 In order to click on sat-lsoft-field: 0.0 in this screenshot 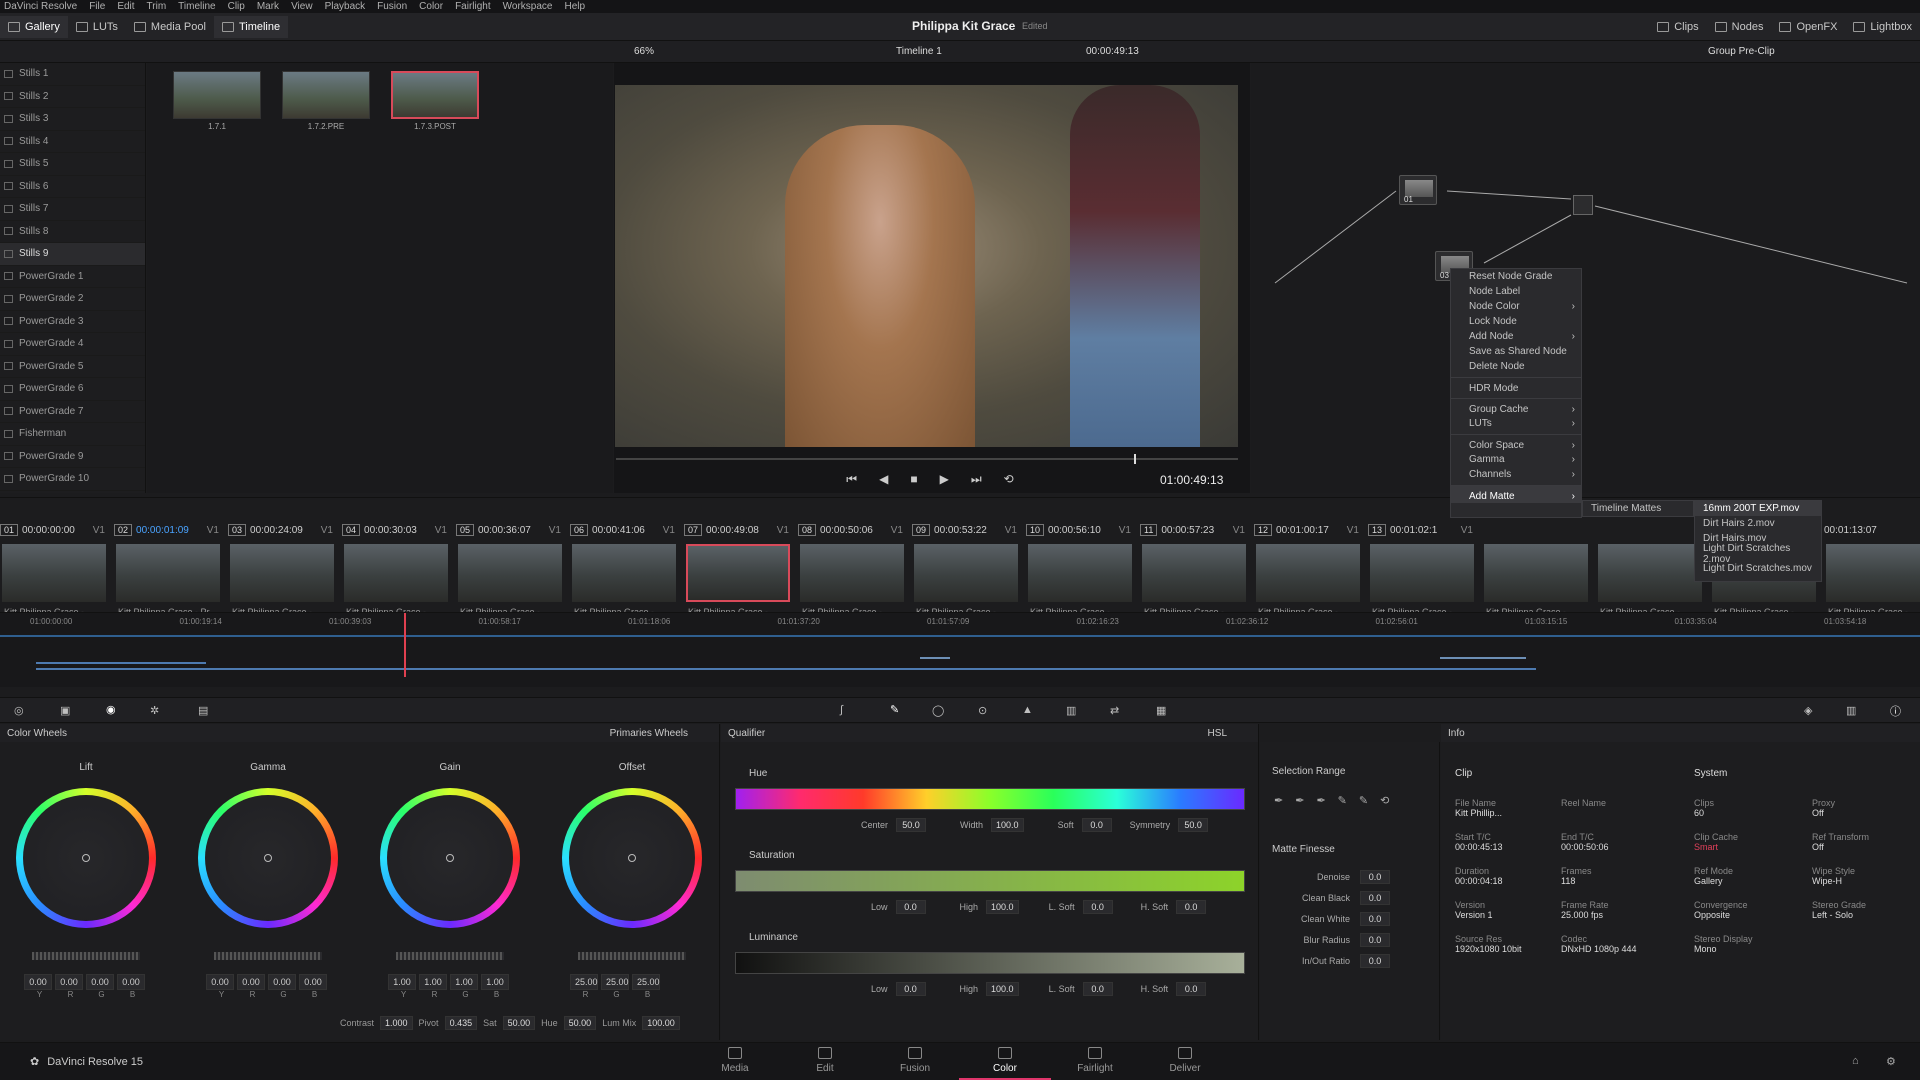, I will do `click(1097, 907)`.